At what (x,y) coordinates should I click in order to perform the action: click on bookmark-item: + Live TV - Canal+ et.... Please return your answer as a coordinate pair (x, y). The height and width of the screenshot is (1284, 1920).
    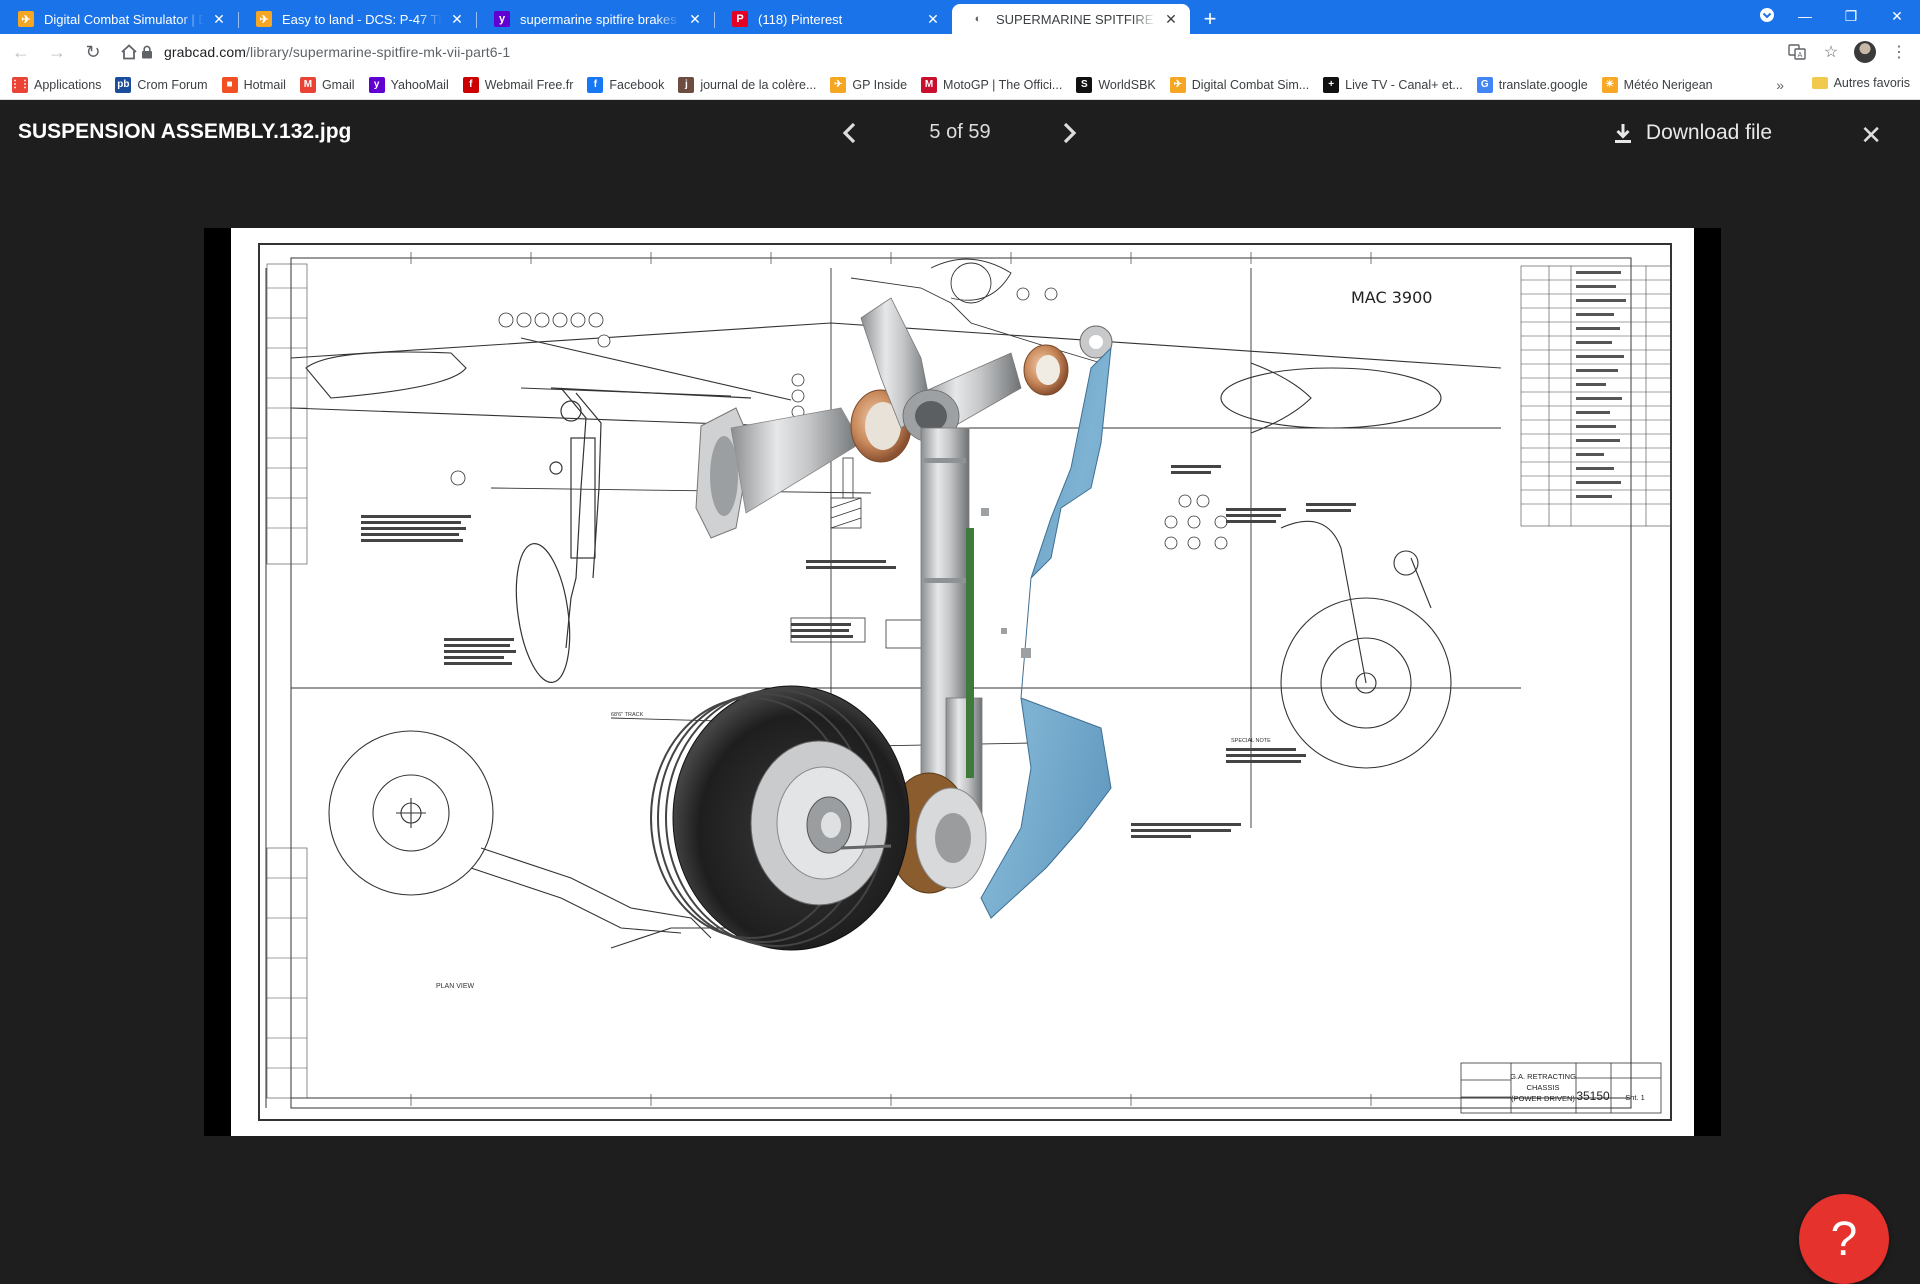
    Looking at the image, I should click on (1393, 84).